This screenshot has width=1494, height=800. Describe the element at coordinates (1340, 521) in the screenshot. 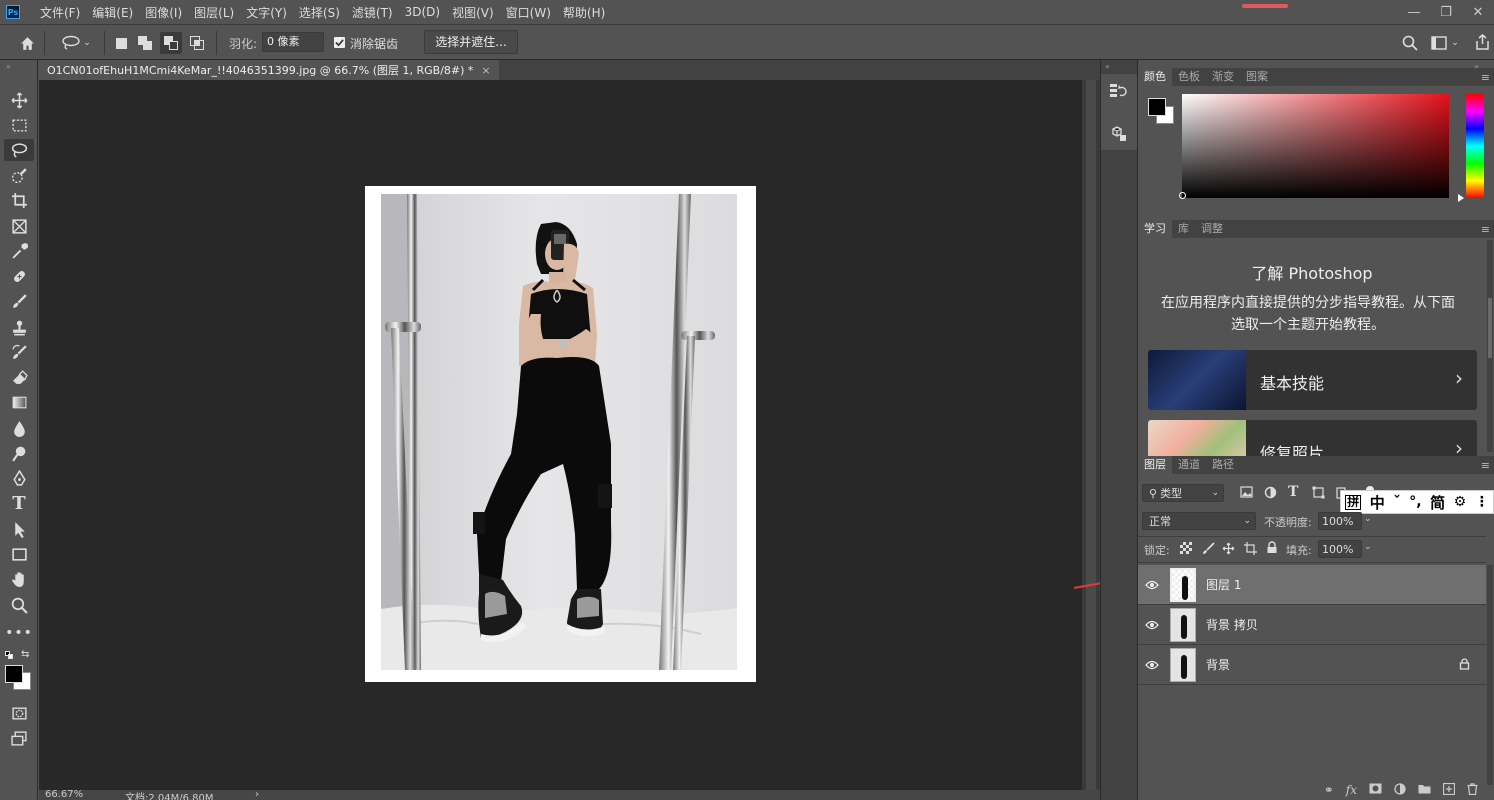

I see `opacity-input: 100%` at that location.